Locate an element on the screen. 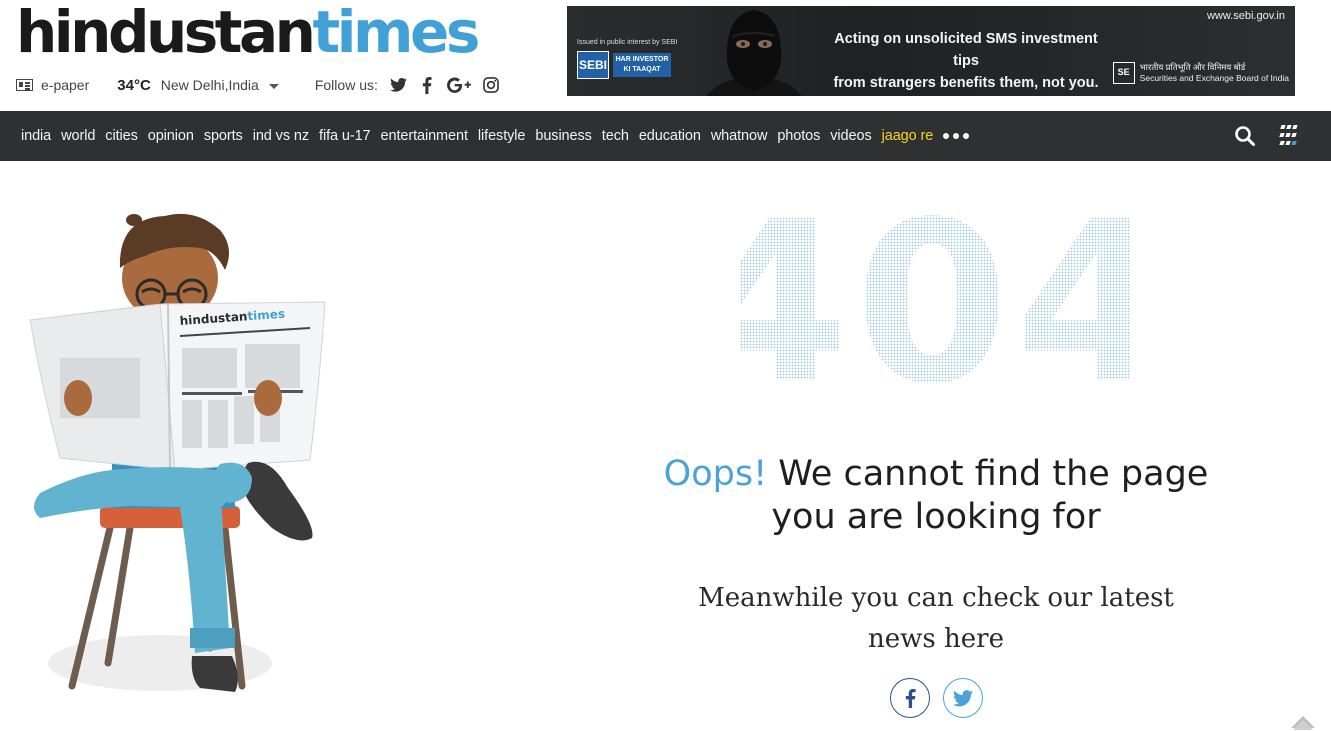 This screenshot has height=731, width=1331. nav-item-videos: videos is located at coordinates (850, 136).